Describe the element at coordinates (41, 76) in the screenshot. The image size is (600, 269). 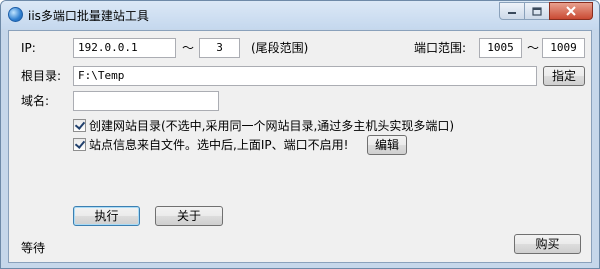
I see `root-dir-label: 根目录:` at that location.